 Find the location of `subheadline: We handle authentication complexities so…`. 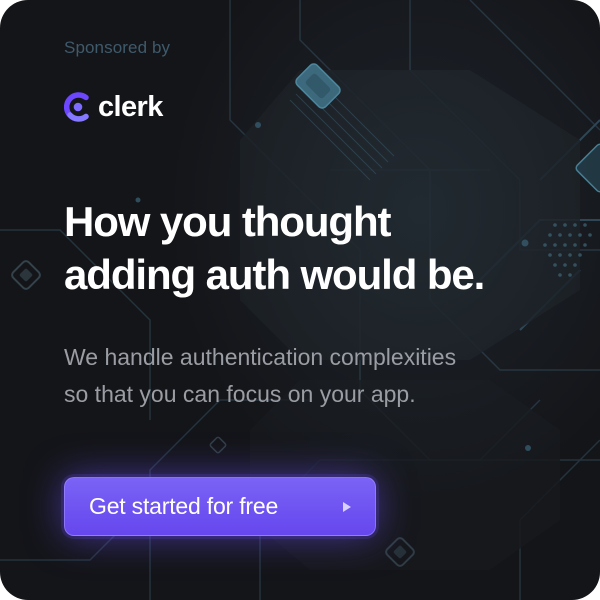

subheadline: We handle authentication complexities so… is located at coordinates (314, 376).